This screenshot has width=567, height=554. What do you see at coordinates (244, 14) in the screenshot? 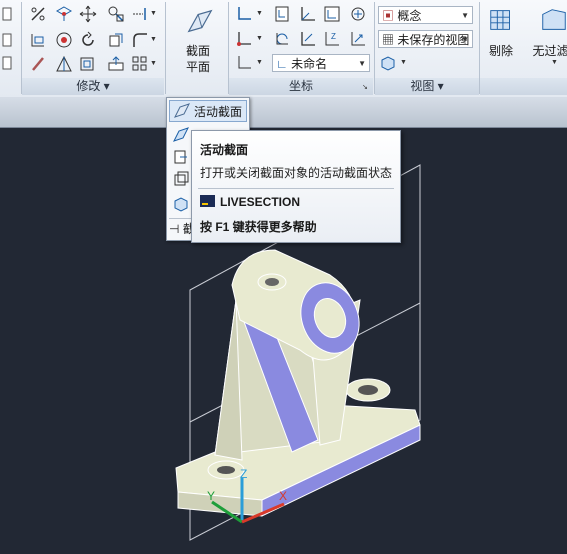
I see `ucs-icon` at bounding box center [244, 14].